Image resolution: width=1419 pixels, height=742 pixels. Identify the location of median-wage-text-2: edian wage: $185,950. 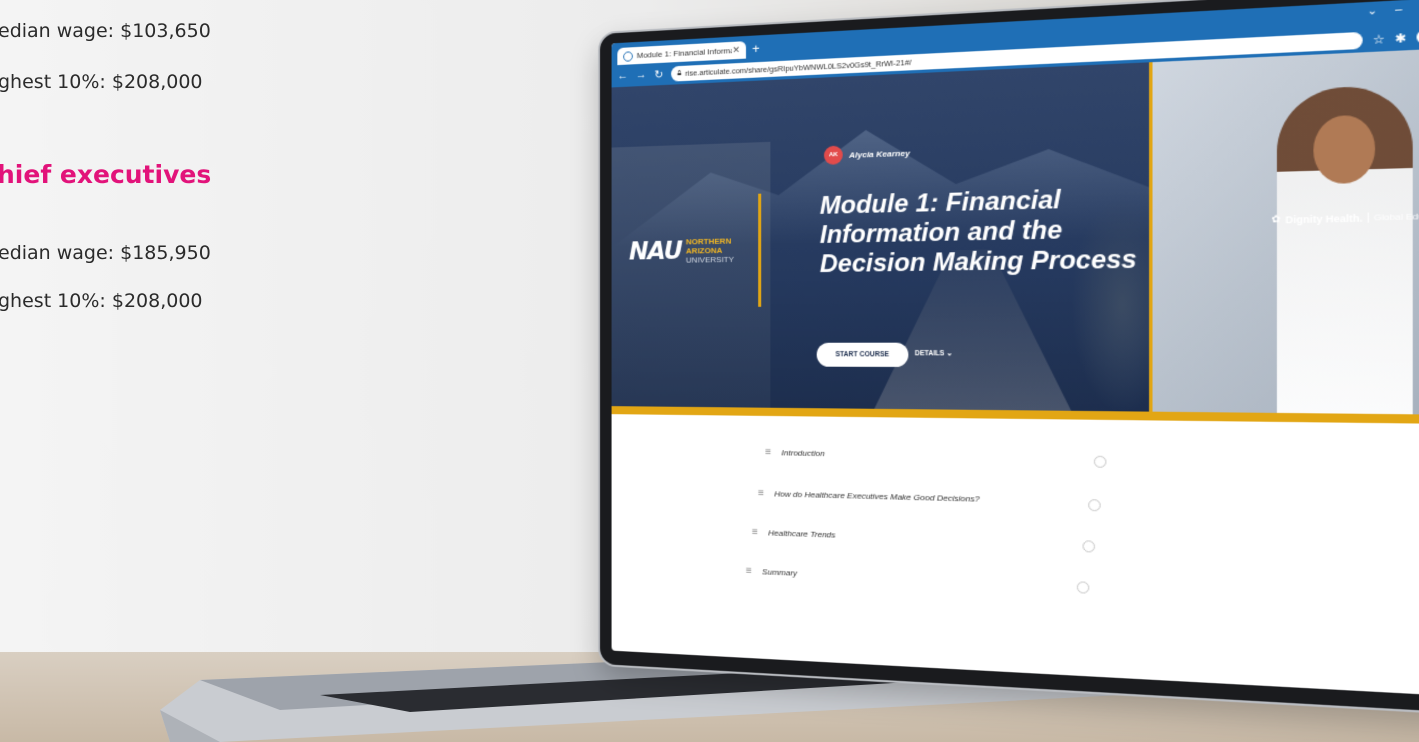
(105, 253).